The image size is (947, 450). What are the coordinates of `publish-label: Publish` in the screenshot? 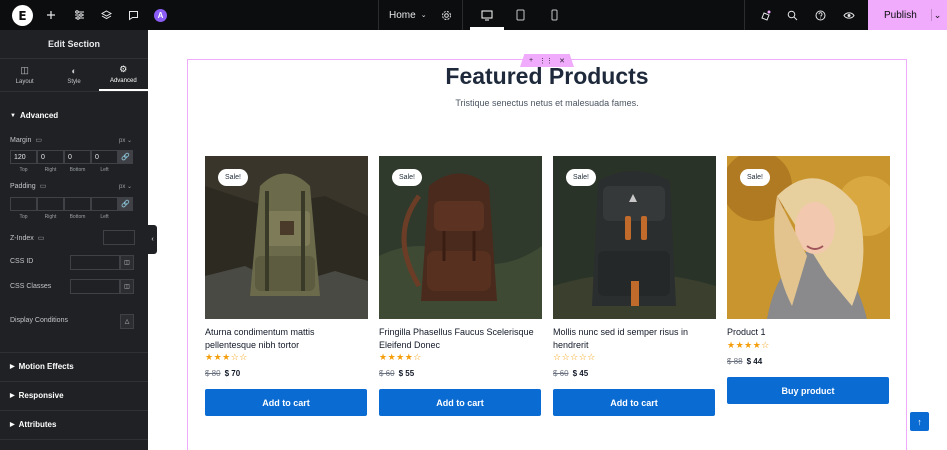 It's located at (900, 15).